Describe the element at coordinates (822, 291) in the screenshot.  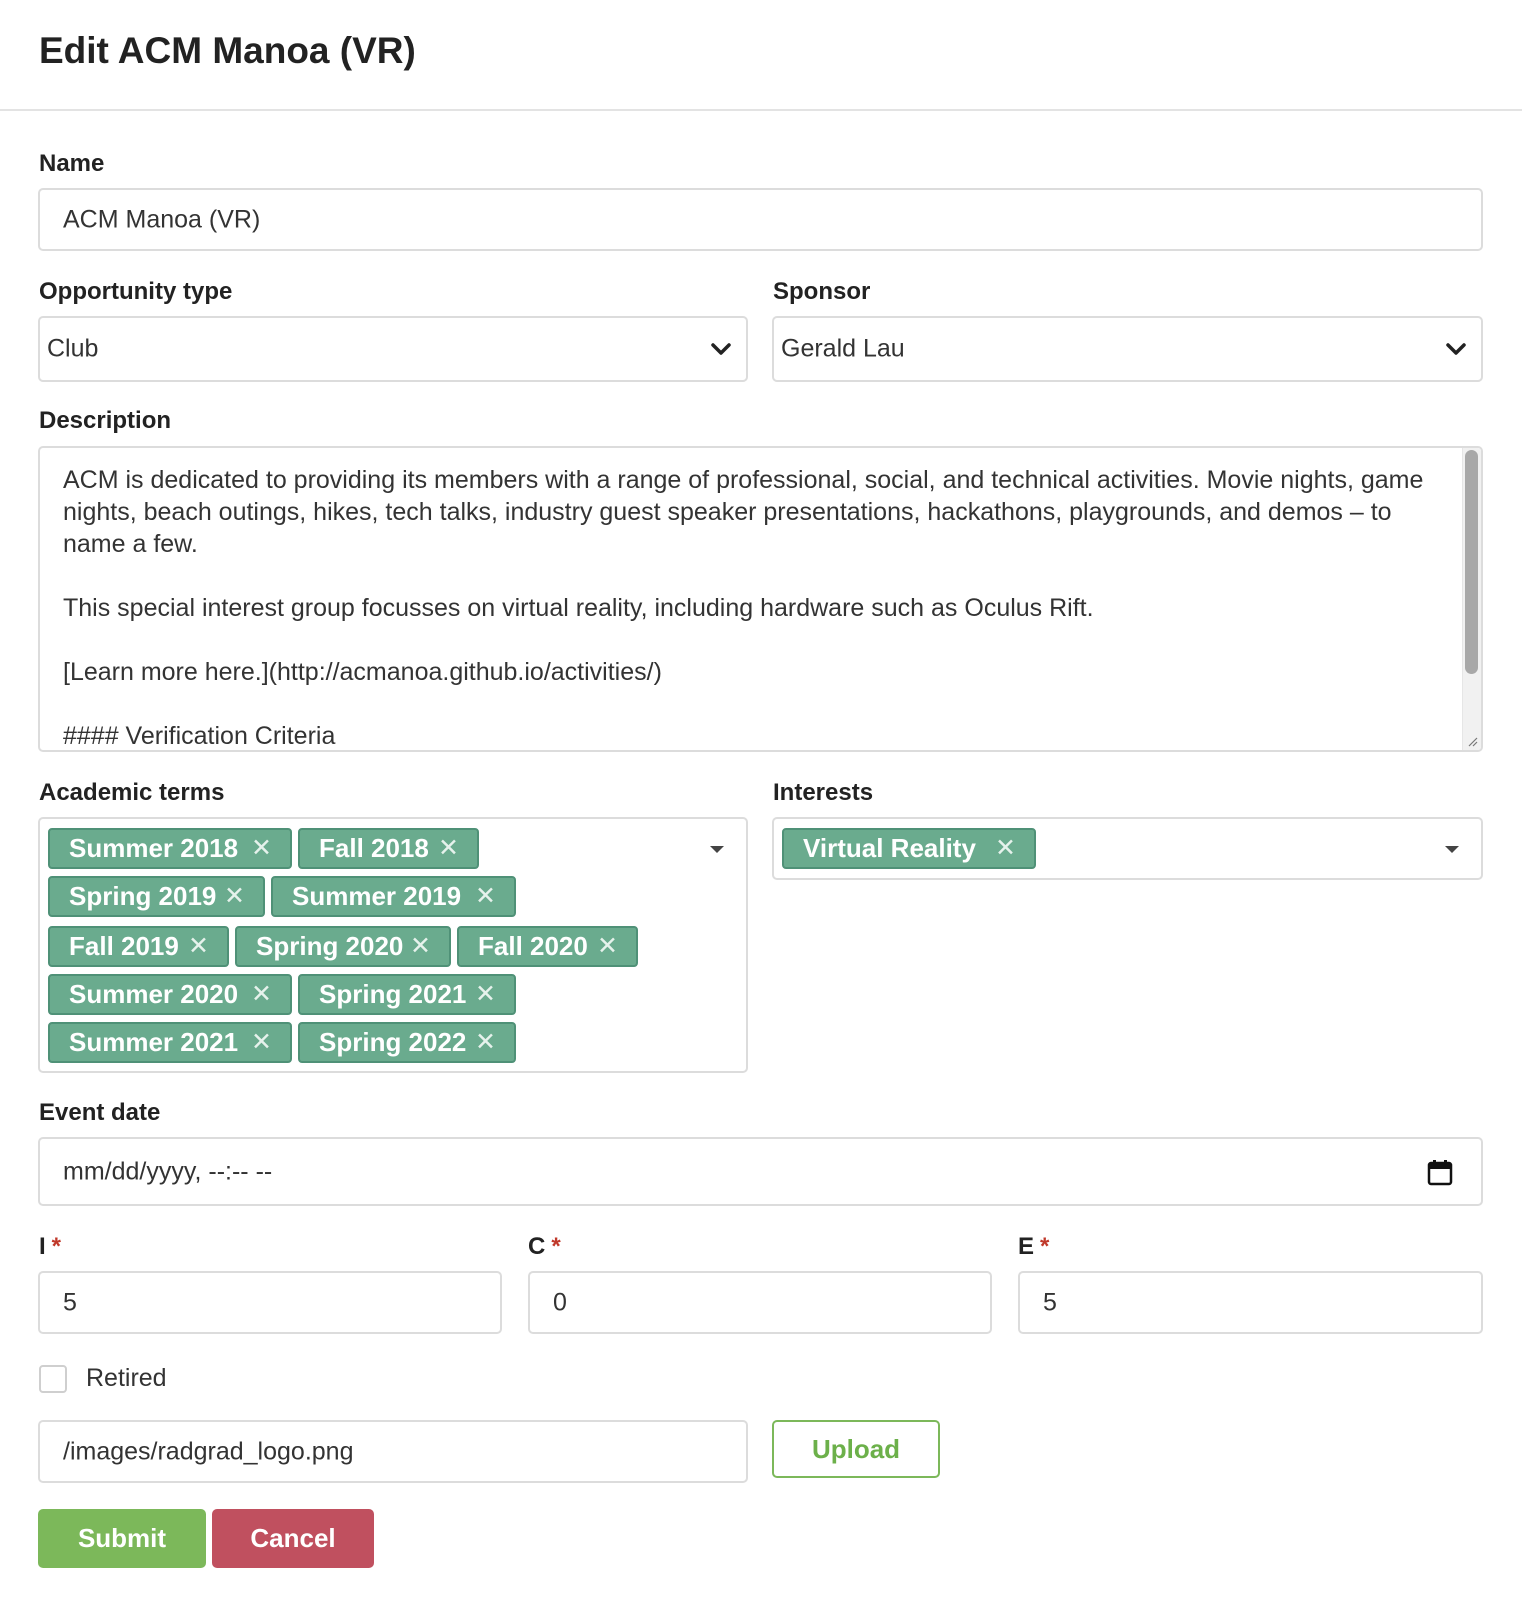
I see `sponsor-label: Sponsor` at that location.